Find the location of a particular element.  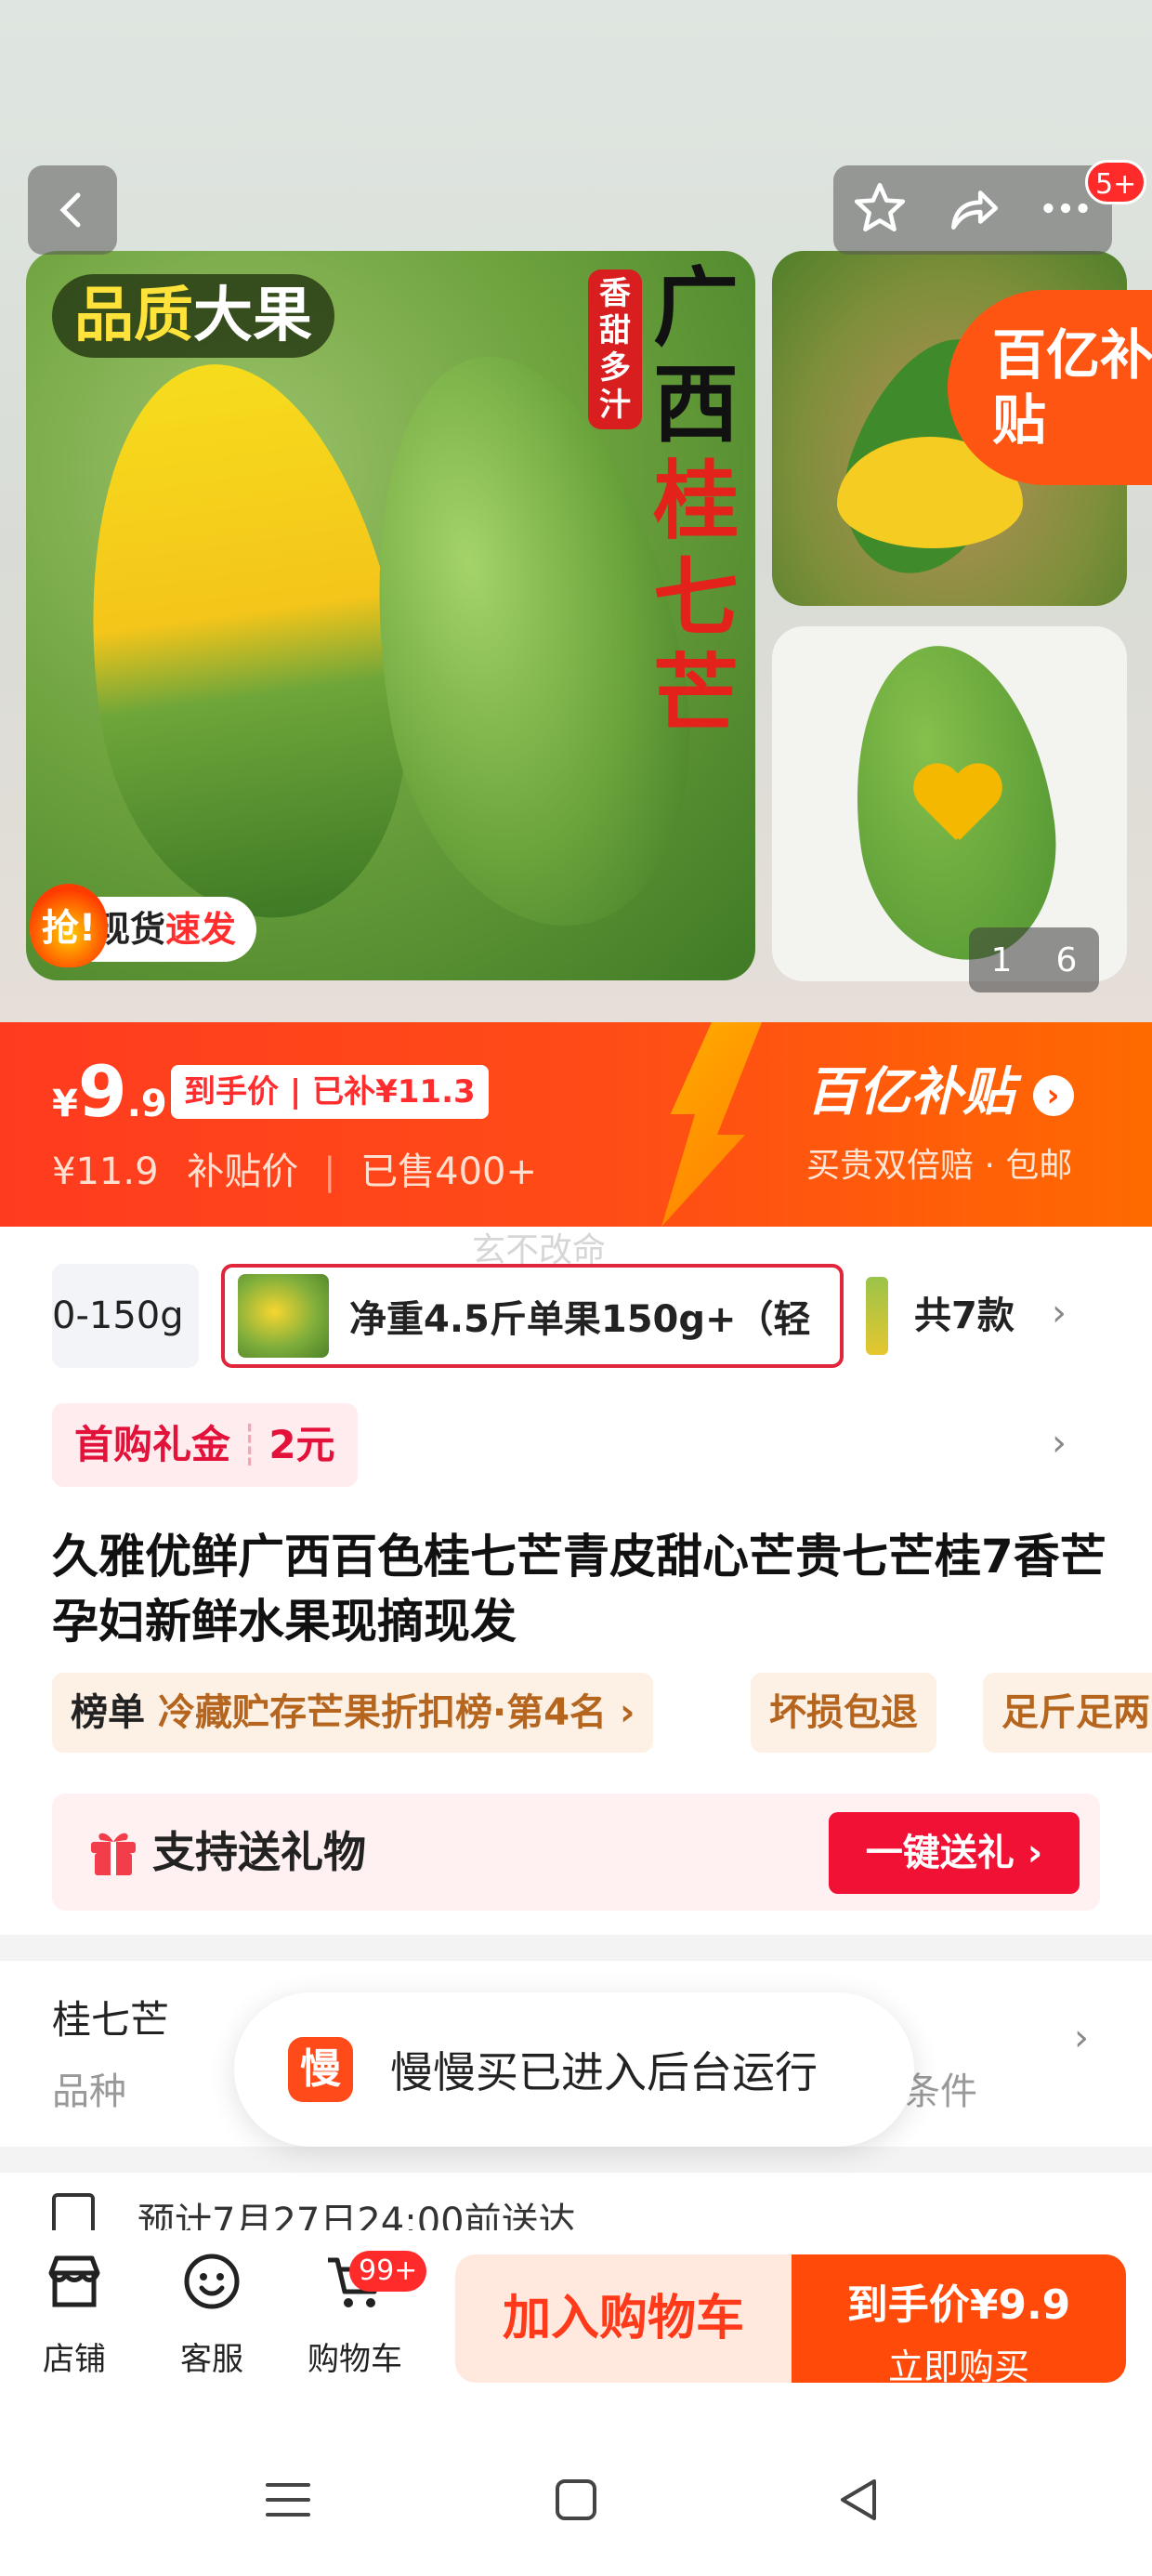

star-icon is located at coordinates (880, 207).